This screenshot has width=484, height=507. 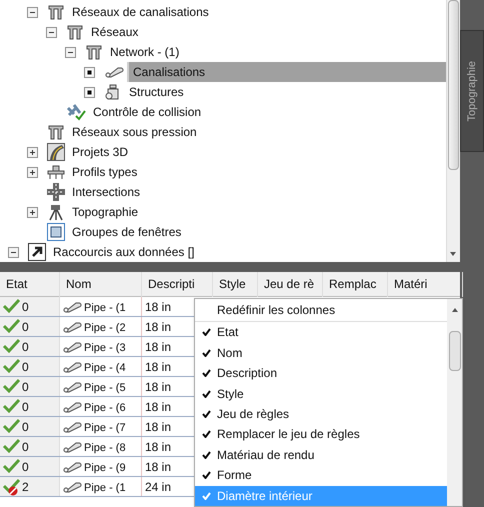 I want to click on scroll-down-icon, so click(x=453, y=254).